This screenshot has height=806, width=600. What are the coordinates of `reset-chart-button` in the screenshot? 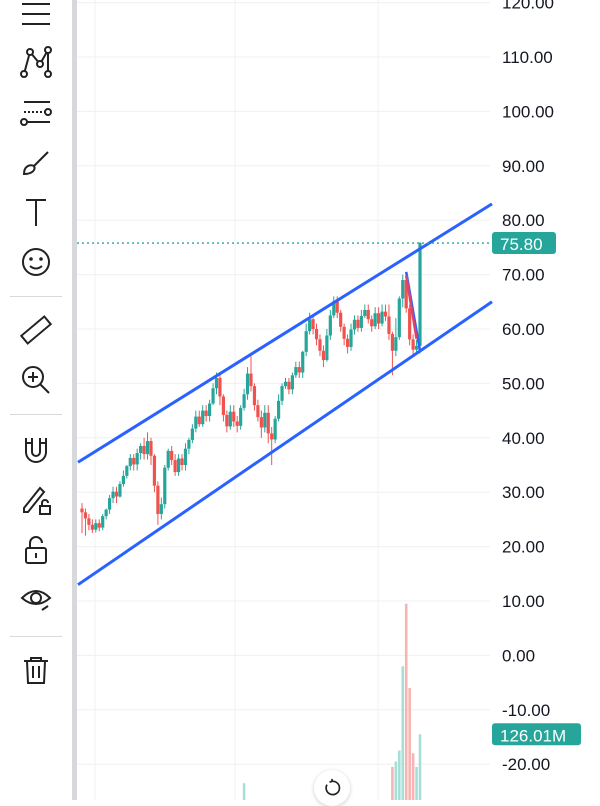 It's located at (332, 788).